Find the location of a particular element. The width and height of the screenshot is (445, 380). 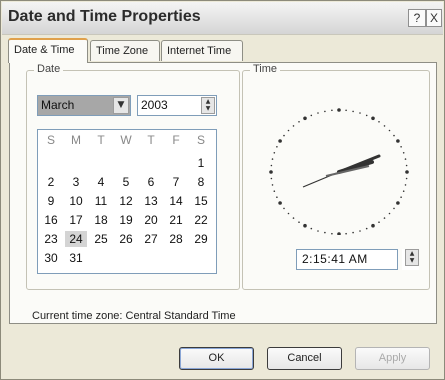

weekday-header: M is located at coordinates (76, 140).